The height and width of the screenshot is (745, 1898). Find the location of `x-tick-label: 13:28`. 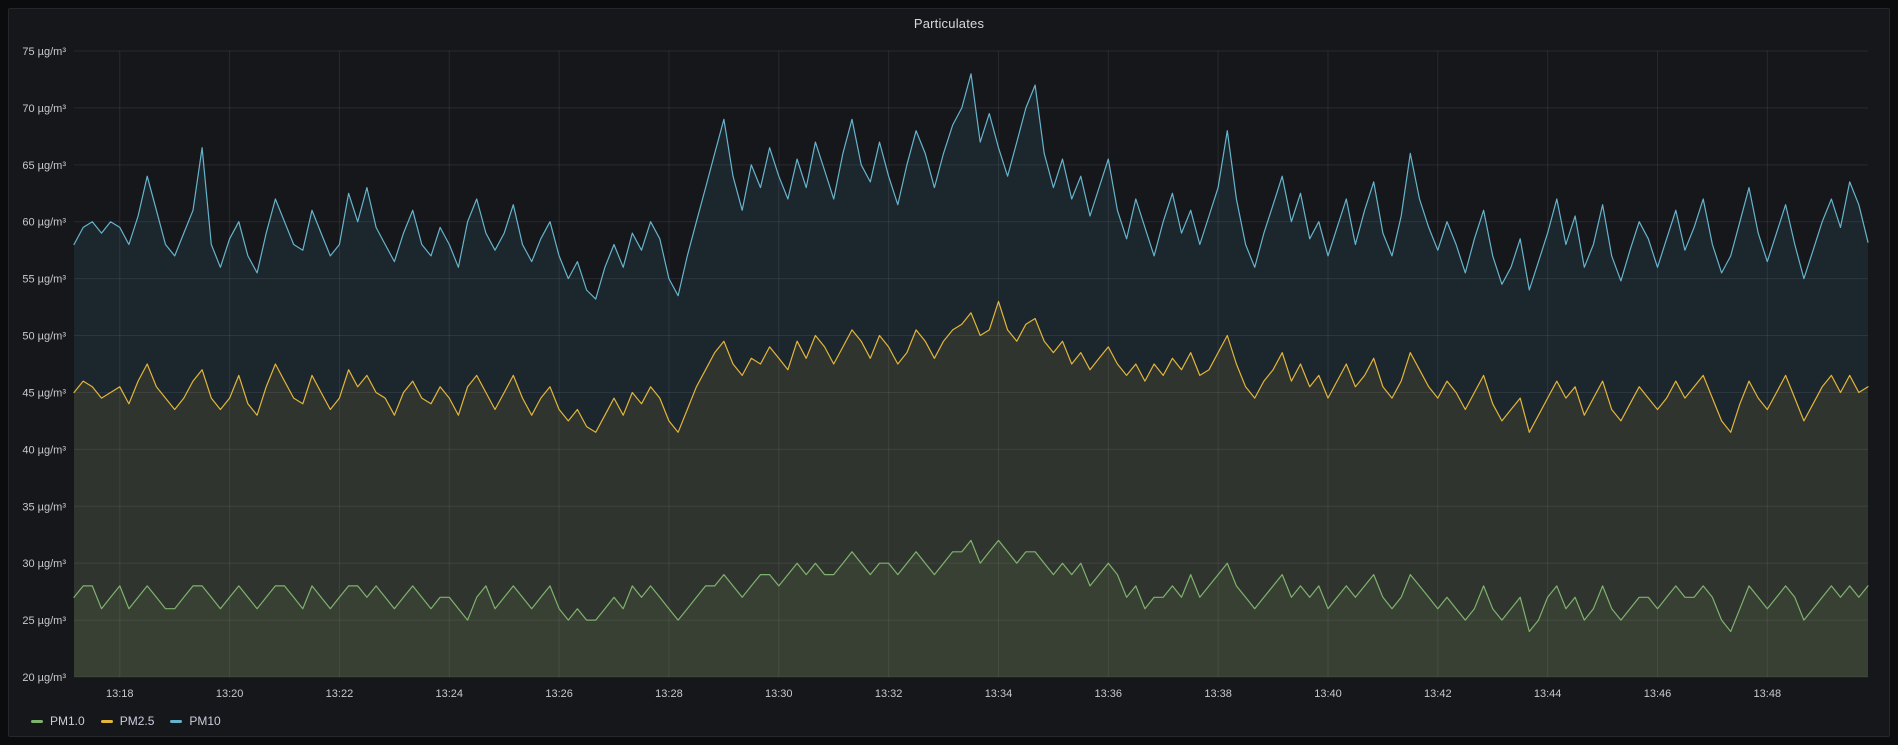

x-tick-label: 13:28 is located at coordinates (669, 694).